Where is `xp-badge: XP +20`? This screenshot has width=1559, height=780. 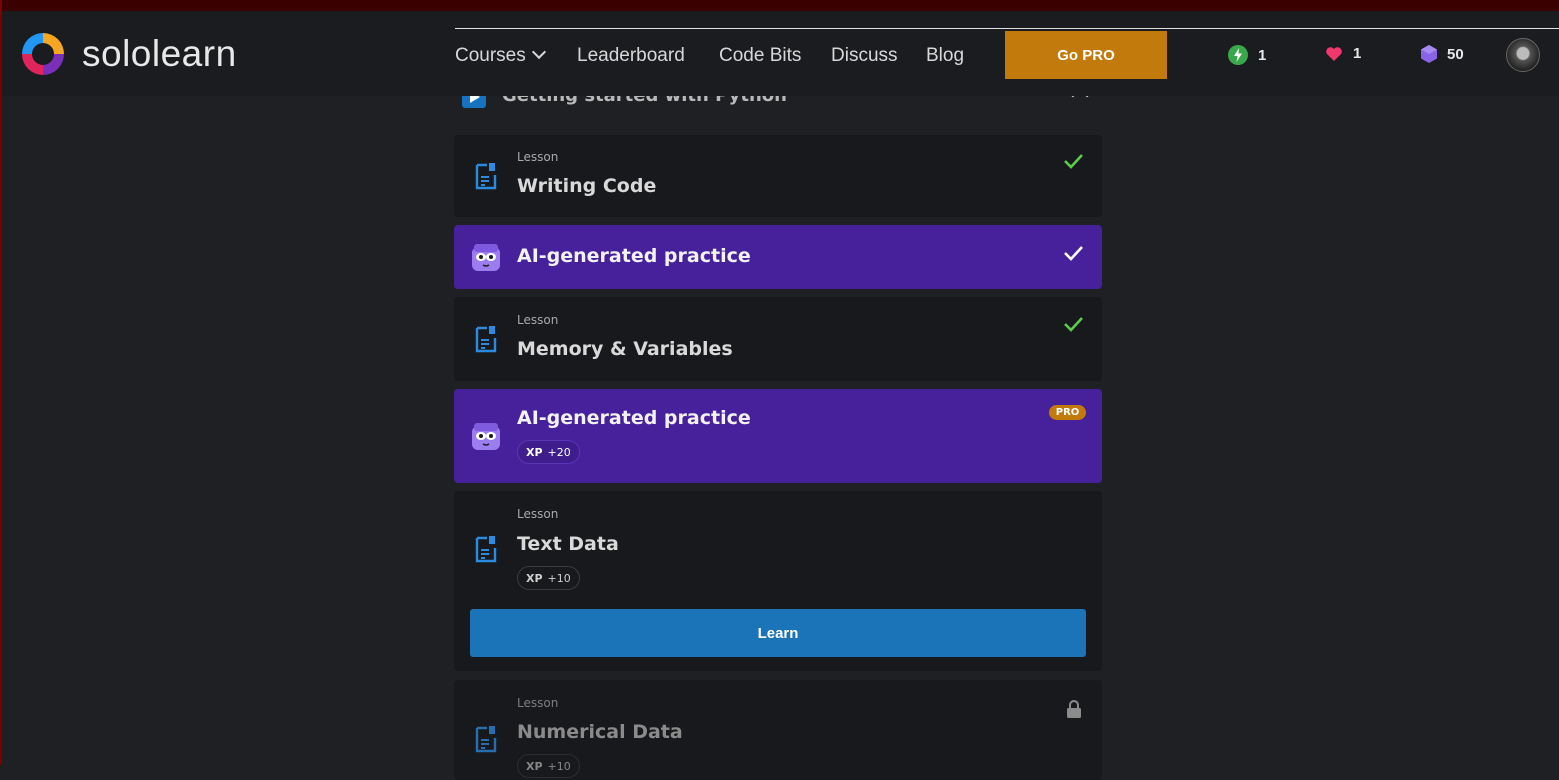 xp-badge: XP +20 is located at coordinates (548, 452).